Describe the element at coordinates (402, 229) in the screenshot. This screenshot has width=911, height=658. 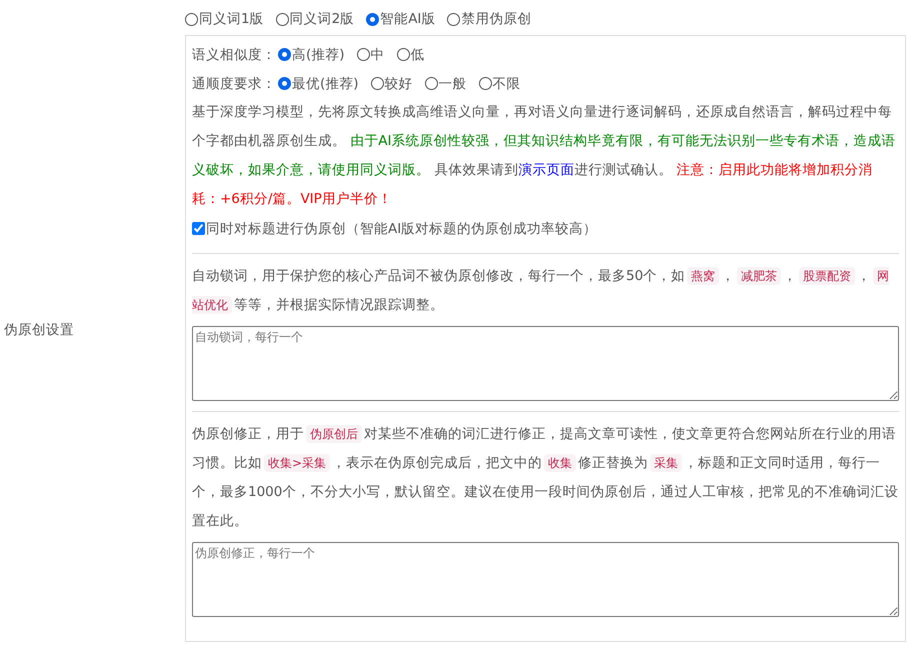
I see `checkbox-label: 同时对标题进行伪原创（智能AI版对标题的伪原创成功率较高）` at that location.